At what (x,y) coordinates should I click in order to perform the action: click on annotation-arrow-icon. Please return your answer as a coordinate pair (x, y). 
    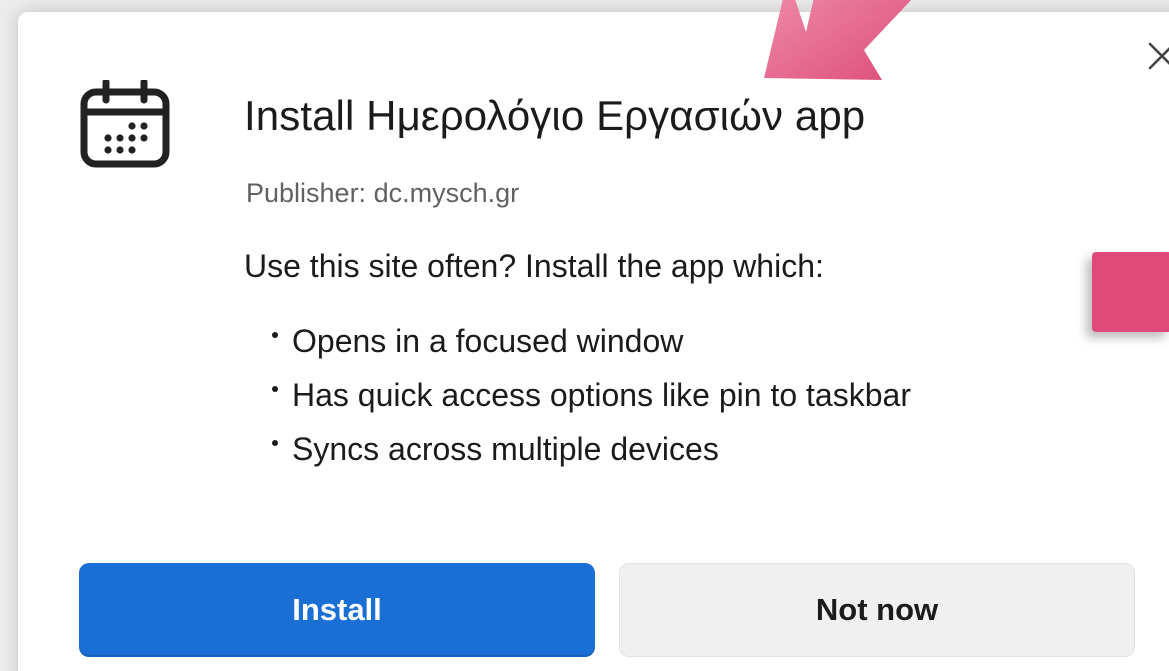
    Looking at the image, I should click on (838, 40).